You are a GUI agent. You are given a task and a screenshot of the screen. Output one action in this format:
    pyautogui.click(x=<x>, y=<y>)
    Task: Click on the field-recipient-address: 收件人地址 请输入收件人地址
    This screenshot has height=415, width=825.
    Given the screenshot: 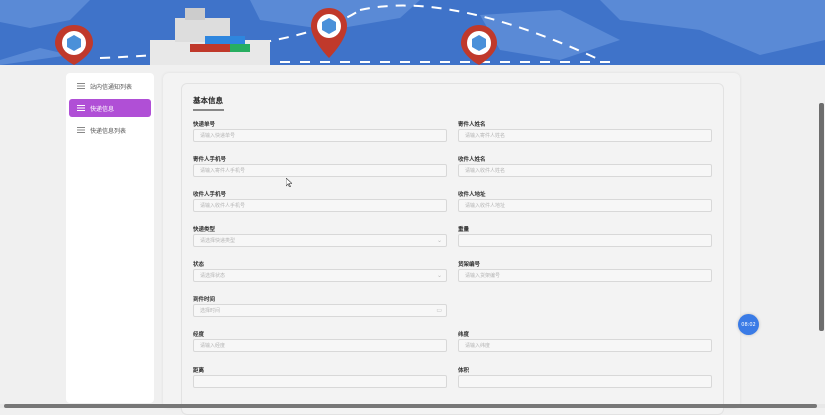 What is the action you would take?
    pyautogui.click(x=585, y=201)
    